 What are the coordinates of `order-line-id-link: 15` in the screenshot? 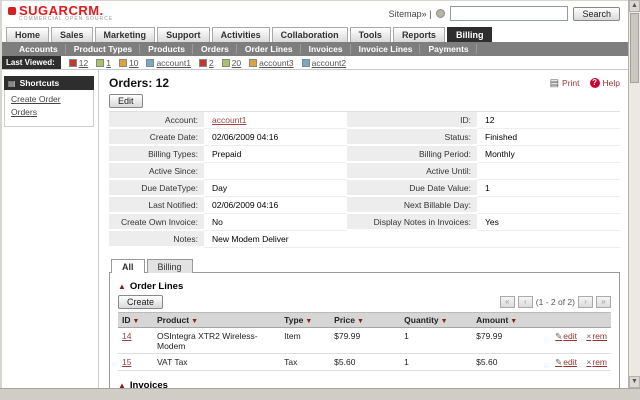 It's located at (126, 362).